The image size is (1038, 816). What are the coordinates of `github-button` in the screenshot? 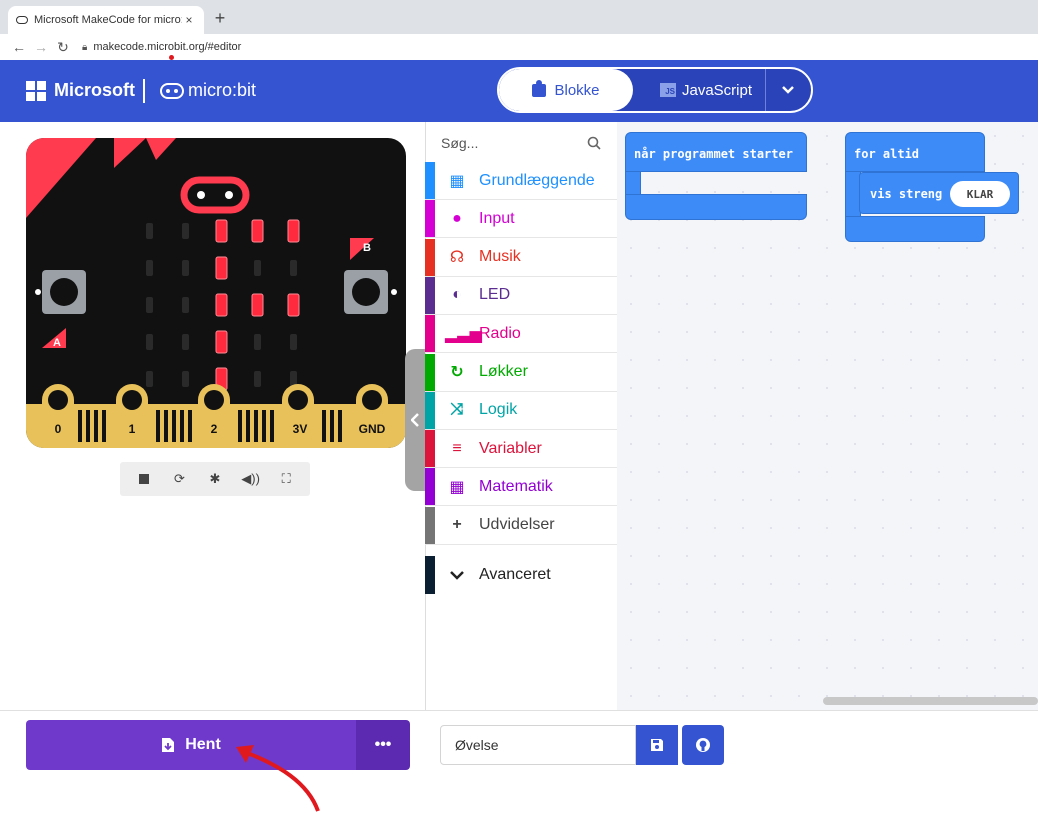 It's located at (703, 745).